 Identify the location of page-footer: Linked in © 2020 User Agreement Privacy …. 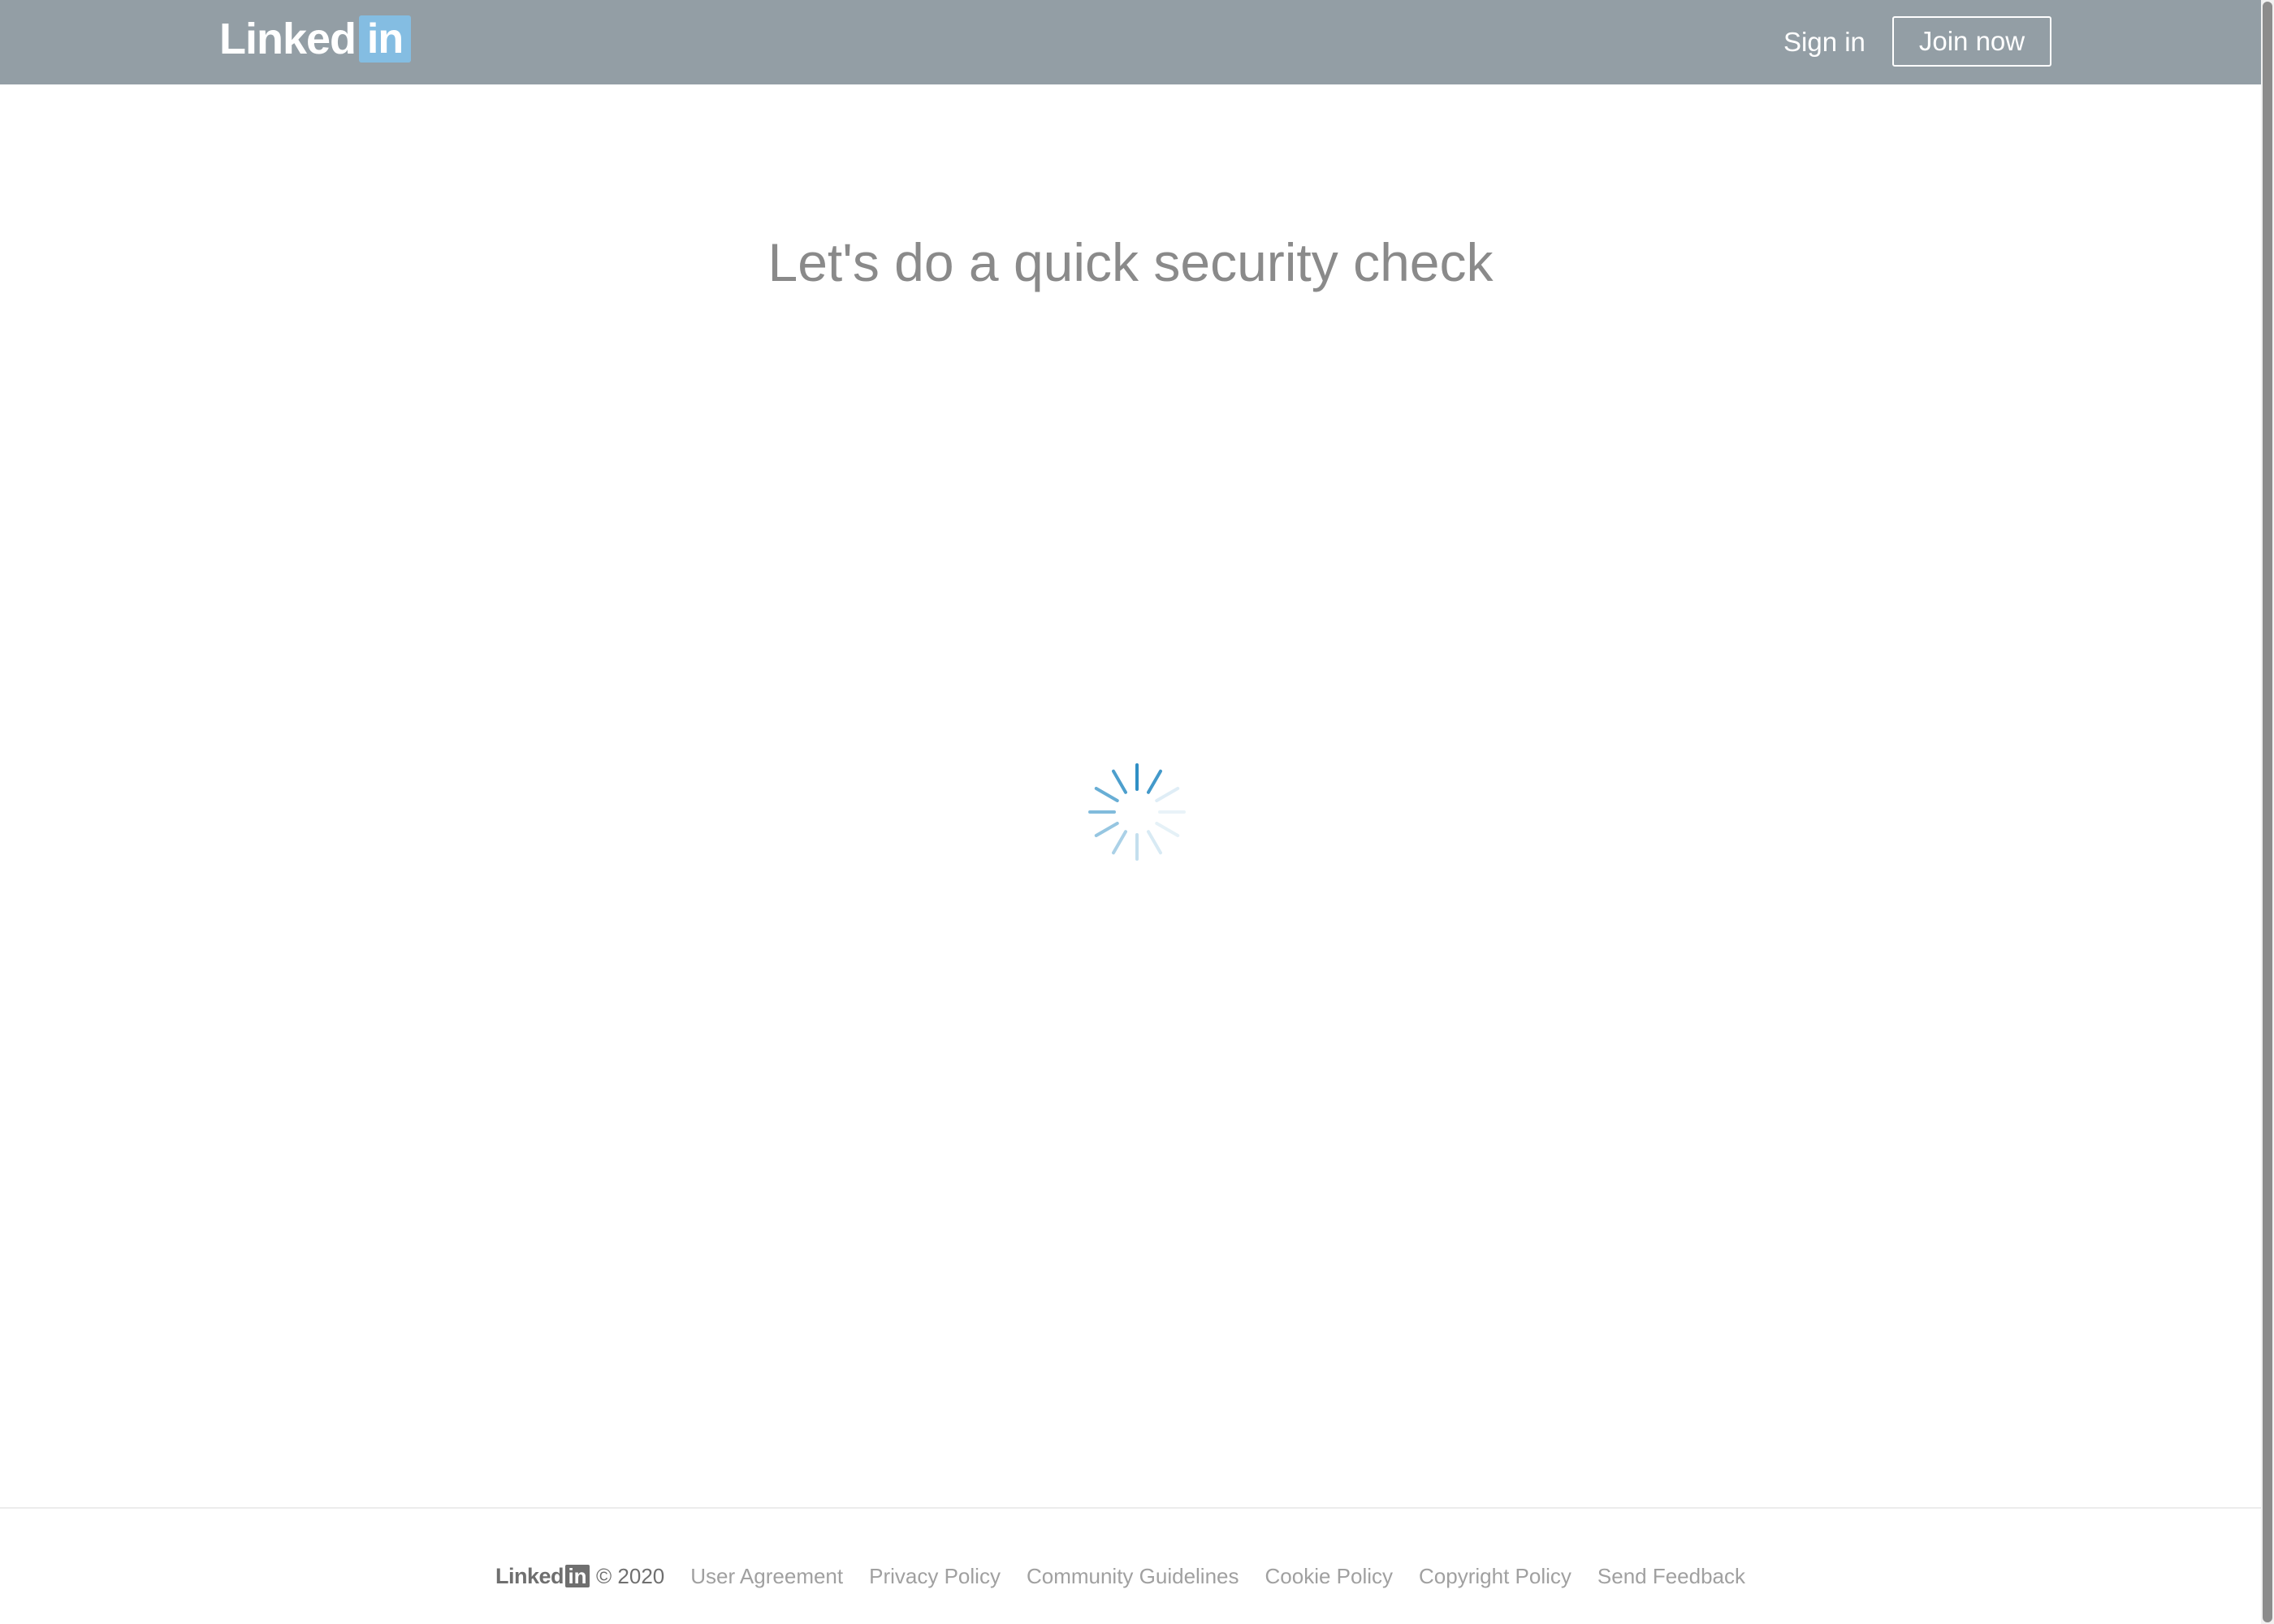
(1130, 1566).